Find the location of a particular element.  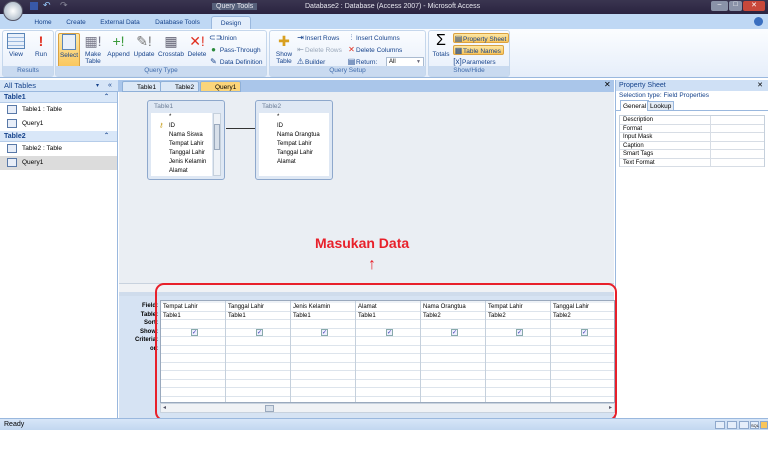

query-icon is located at coordinates (12, 162).